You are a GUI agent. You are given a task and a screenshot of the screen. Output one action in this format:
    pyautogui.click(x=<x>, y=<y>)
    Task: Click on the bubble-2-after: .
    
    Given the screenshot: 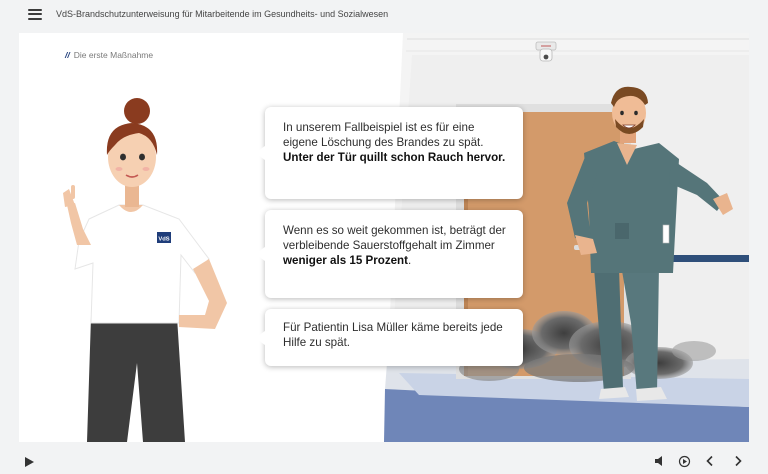 What is the action you would take?
    pyautogui.click(x=410, y=261)
    